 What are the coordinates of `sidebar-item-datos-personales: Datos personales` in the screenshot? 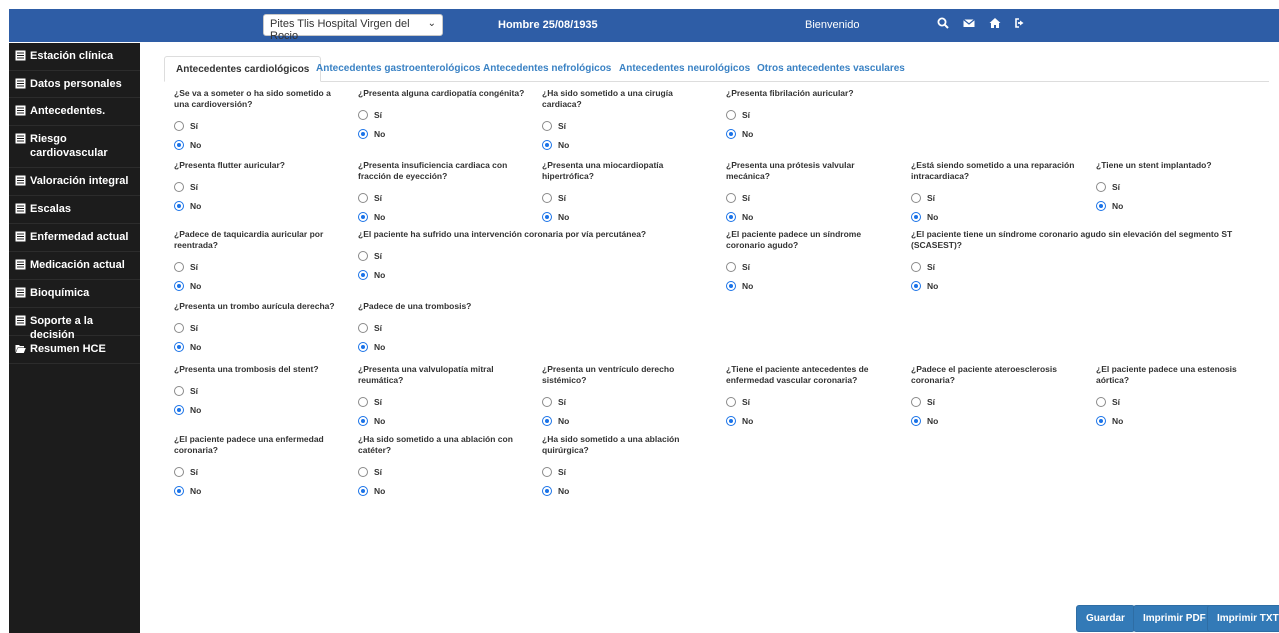 It's located at (74, 84).